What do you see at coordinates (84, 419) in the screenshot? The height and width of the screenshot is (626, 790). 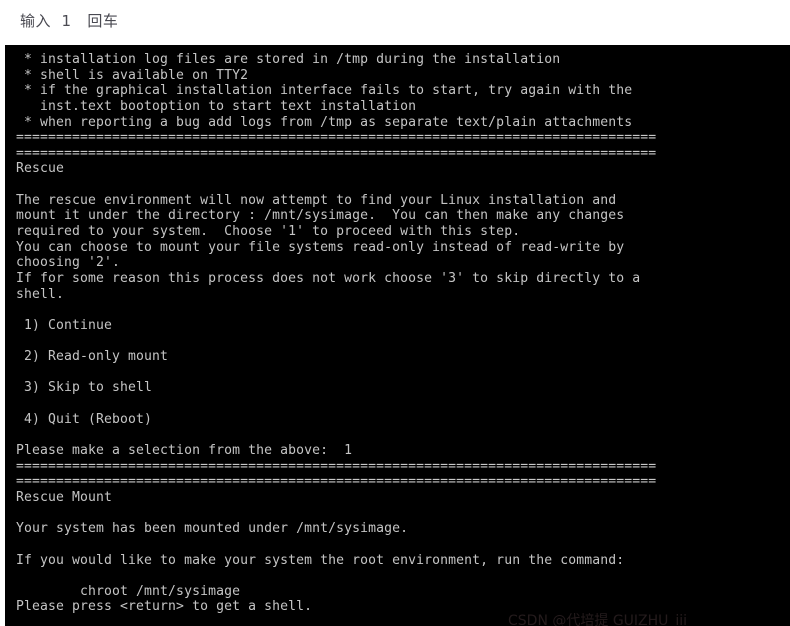 I see `terminal-line: 4) Quit (Reboot)` at bounding box center [84, 419].